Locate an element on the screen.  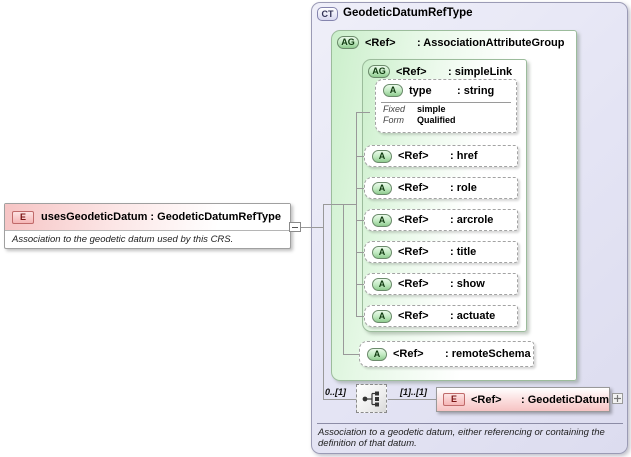
facet-row-form: Form Qualified is located at coordinates (449, 120).